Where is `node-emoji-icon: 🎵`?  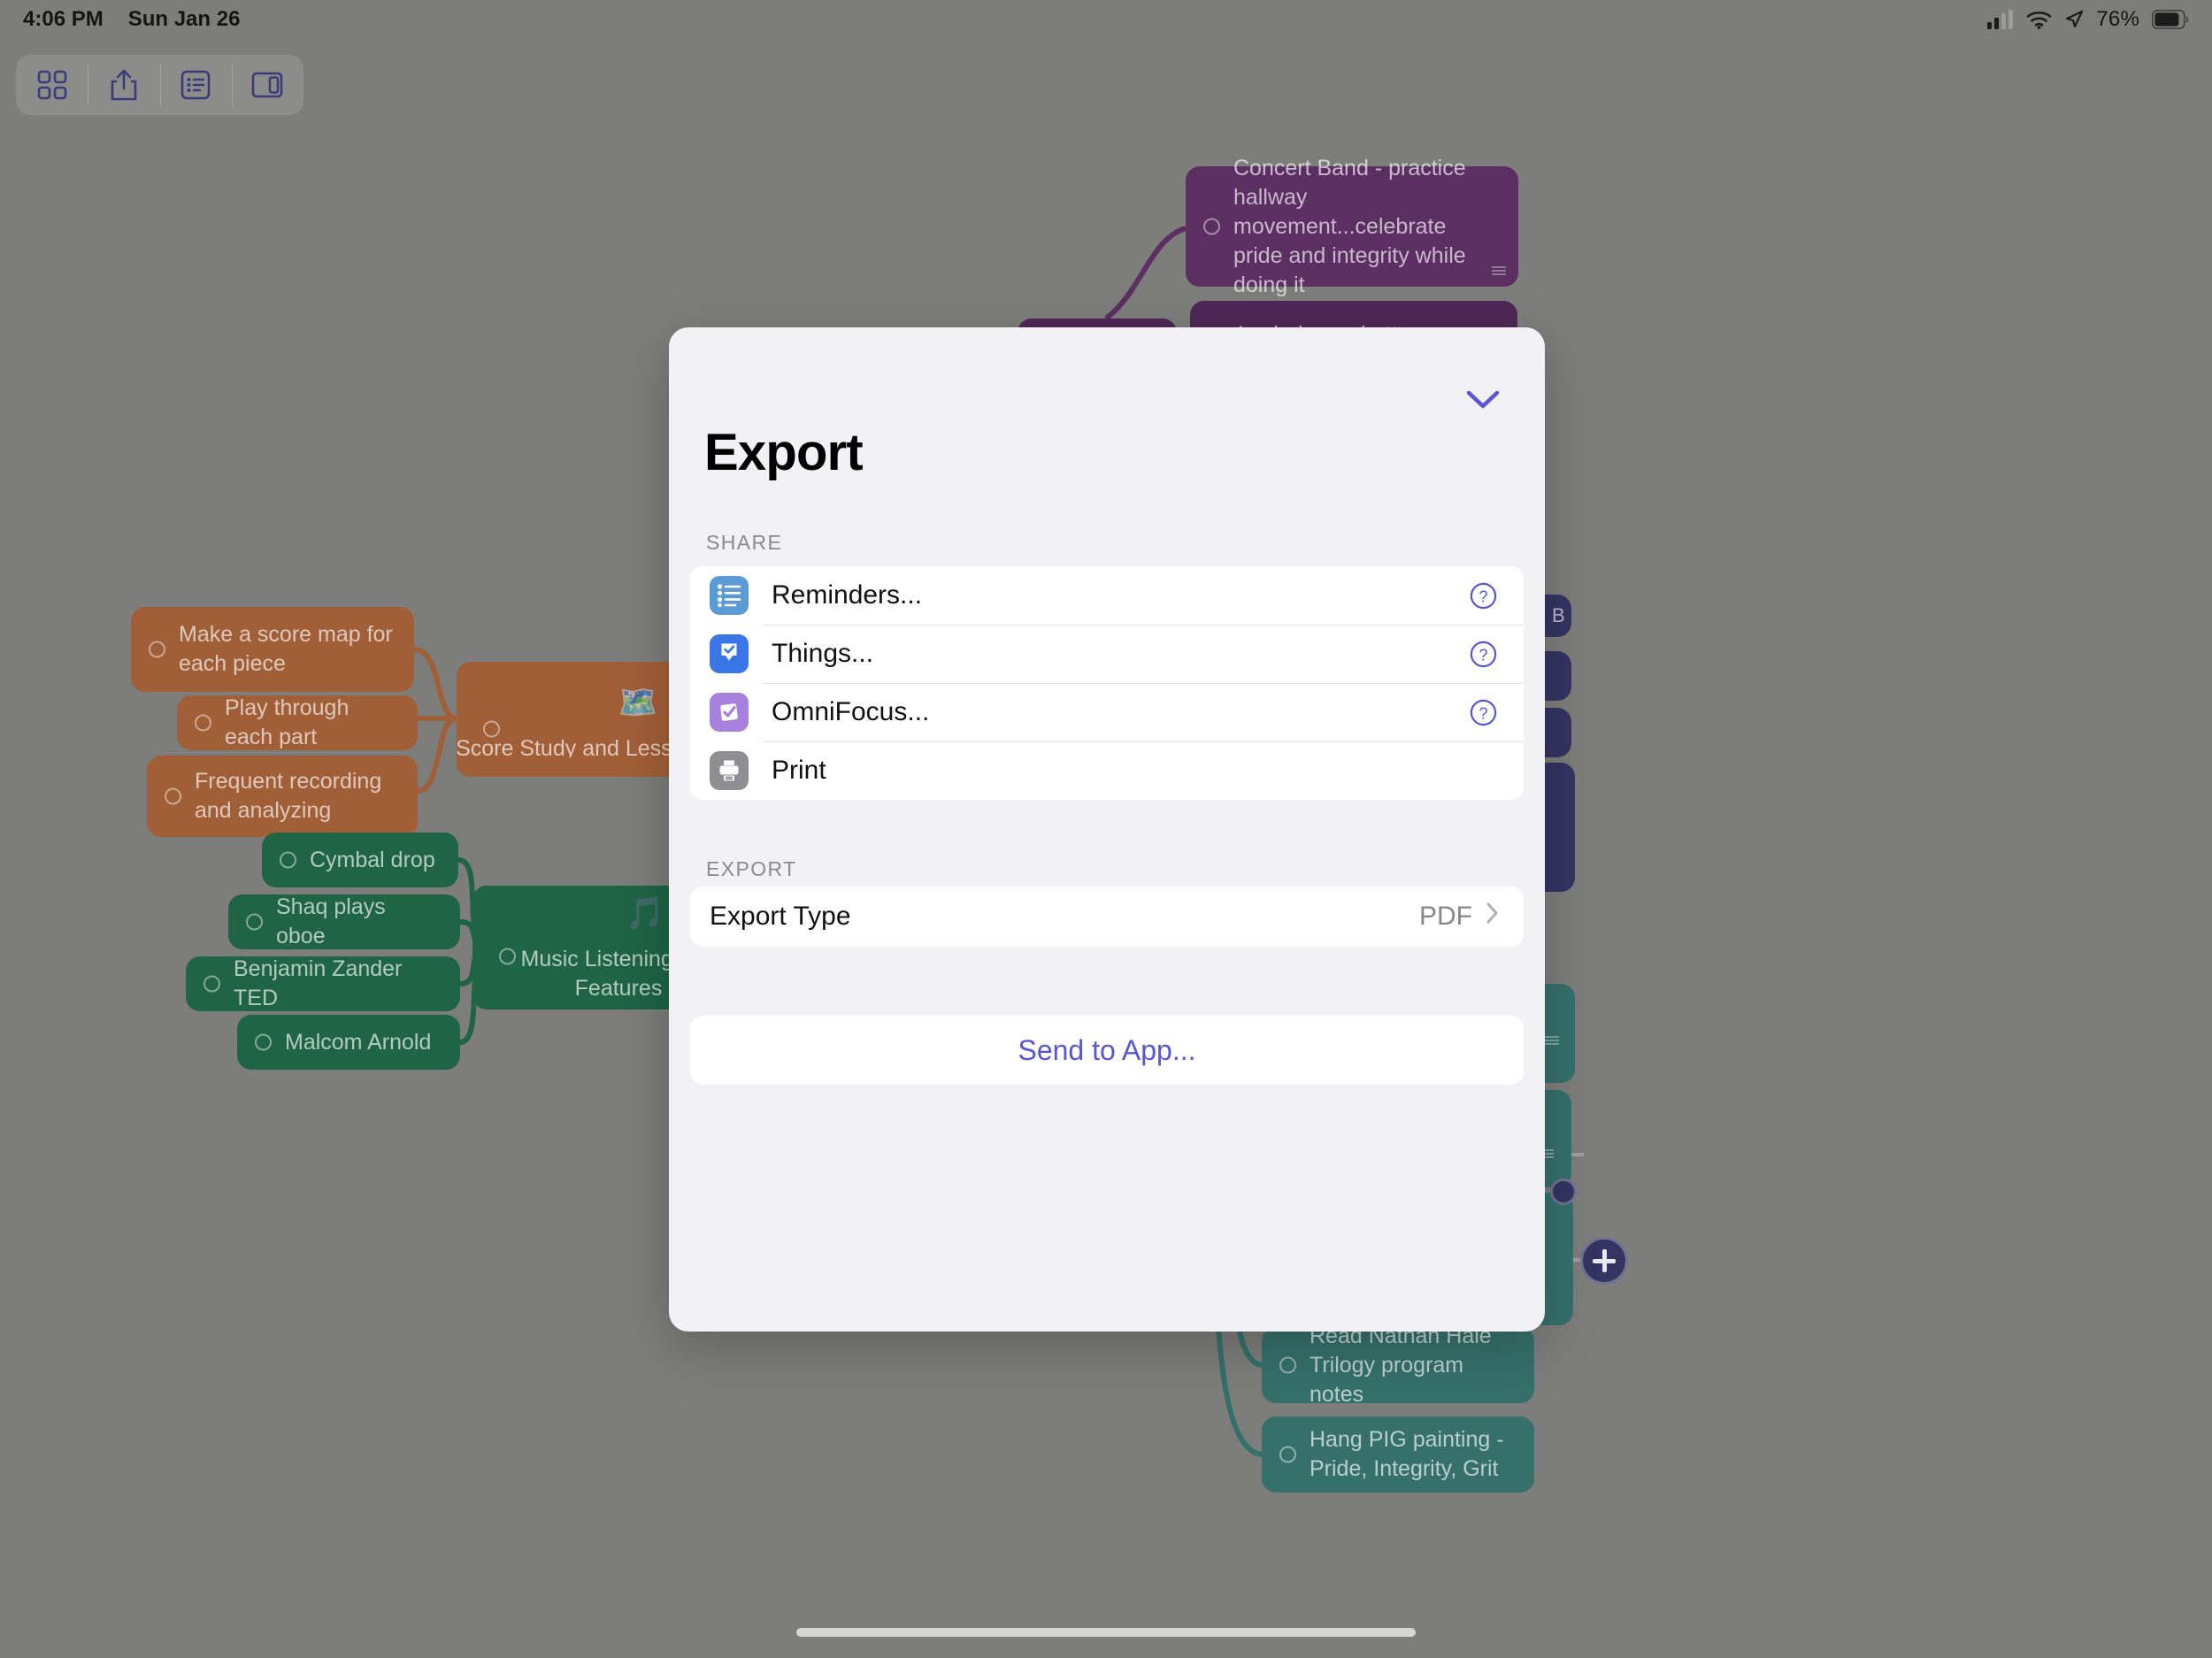
node-emoji-icon: 🎵 is located at coordinates (645, 913).